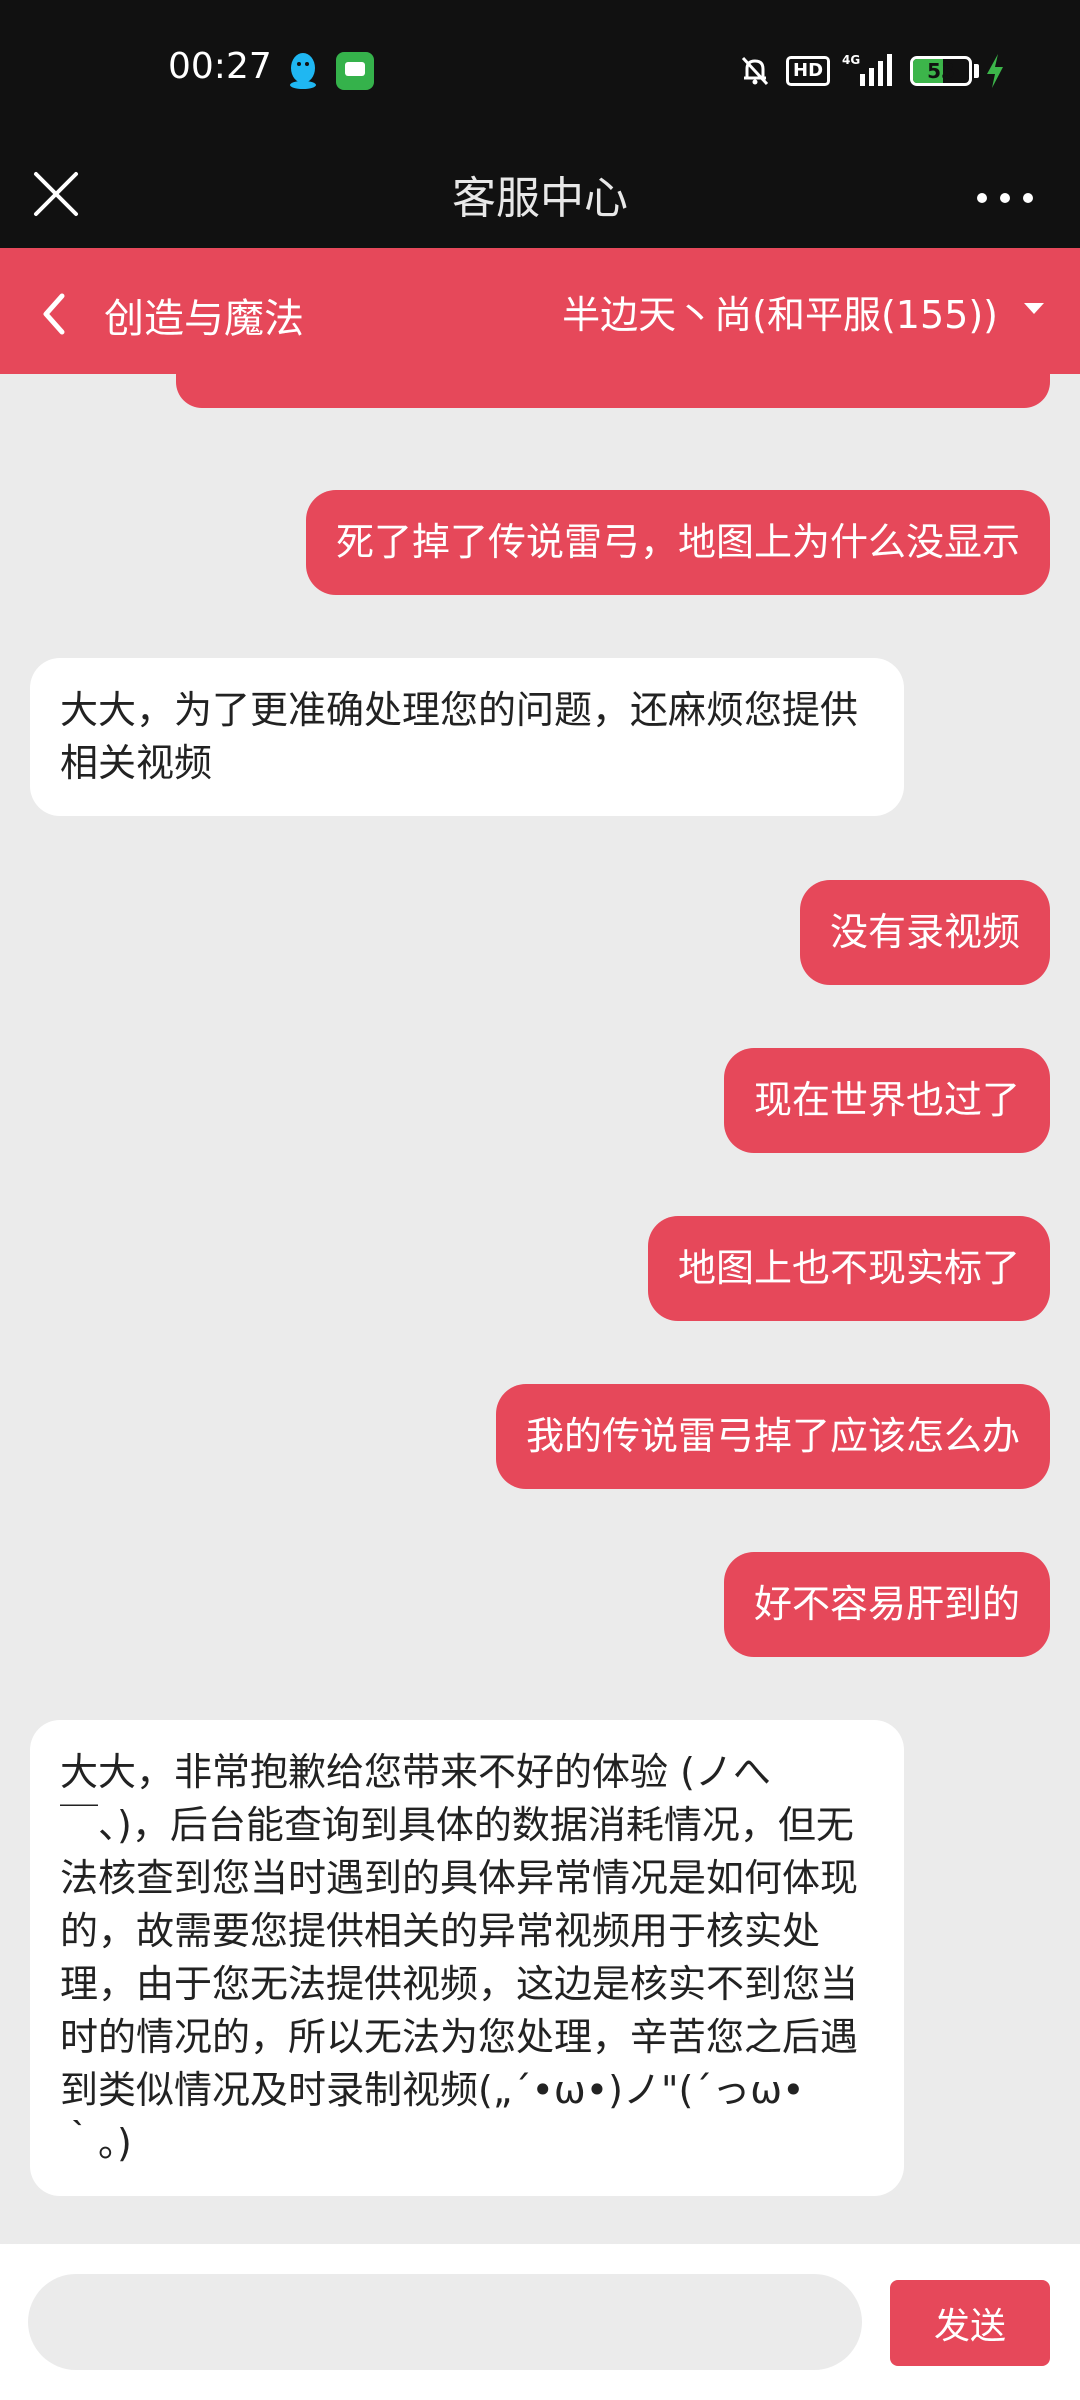 This screenshot has height=2400, width=1080. What do you see at coordinates (467, 737) in the screenshot?
I see `message-bubble-in: 大大，为了更准确处理您的问题，还麻烦您提供相关视频` at bounding box center [467, 737].